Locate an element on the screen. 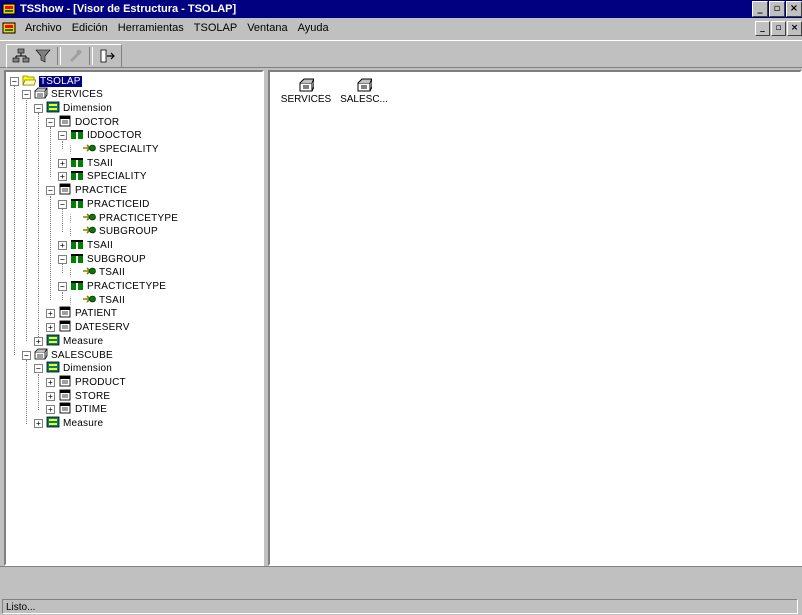  toolbar is located at coordinates (401, 54).